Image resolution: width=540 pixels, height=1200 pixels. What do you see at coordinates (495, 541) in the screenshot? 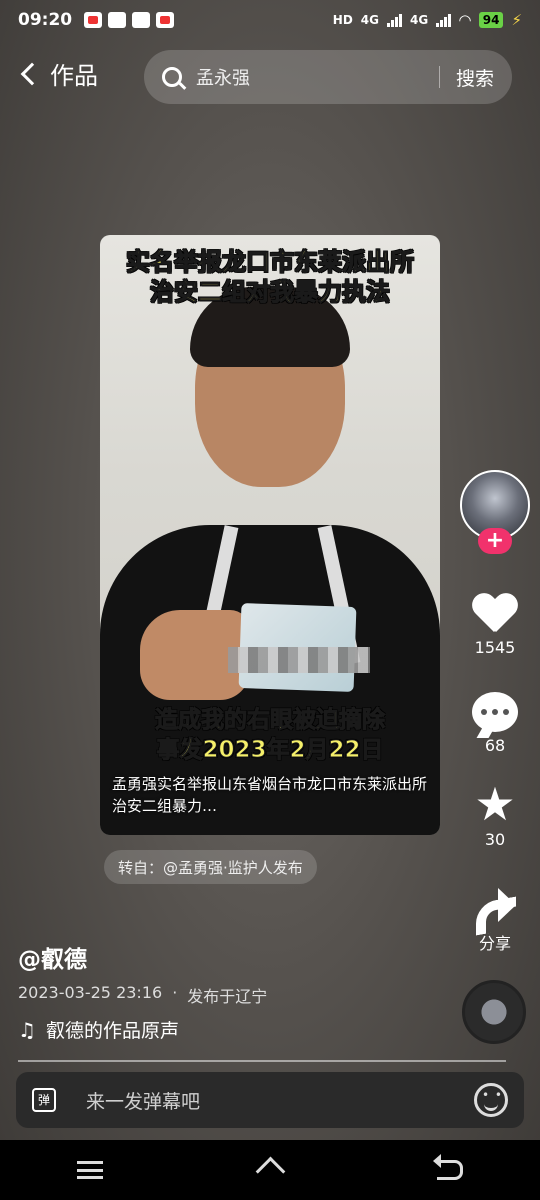
I see `follow-button: +` at bounding box center [495, 541].